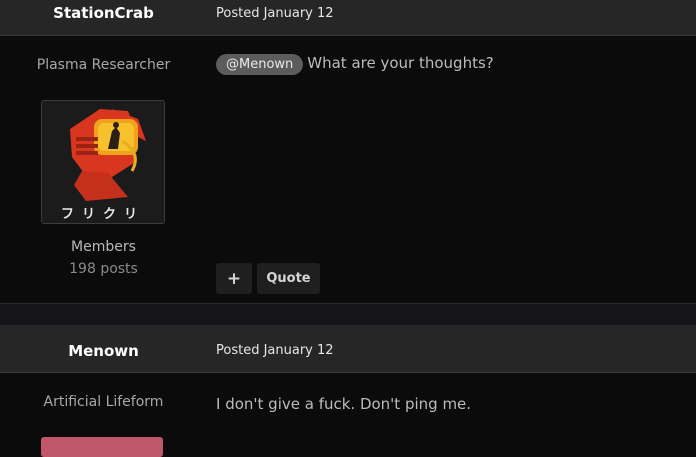 This screenshot has height=457, width=696. What do you see at coordinates (348, 18) in the screenshot?
I see `post-header: StationCrab Posted January 12` at bounding box center [348, 18].